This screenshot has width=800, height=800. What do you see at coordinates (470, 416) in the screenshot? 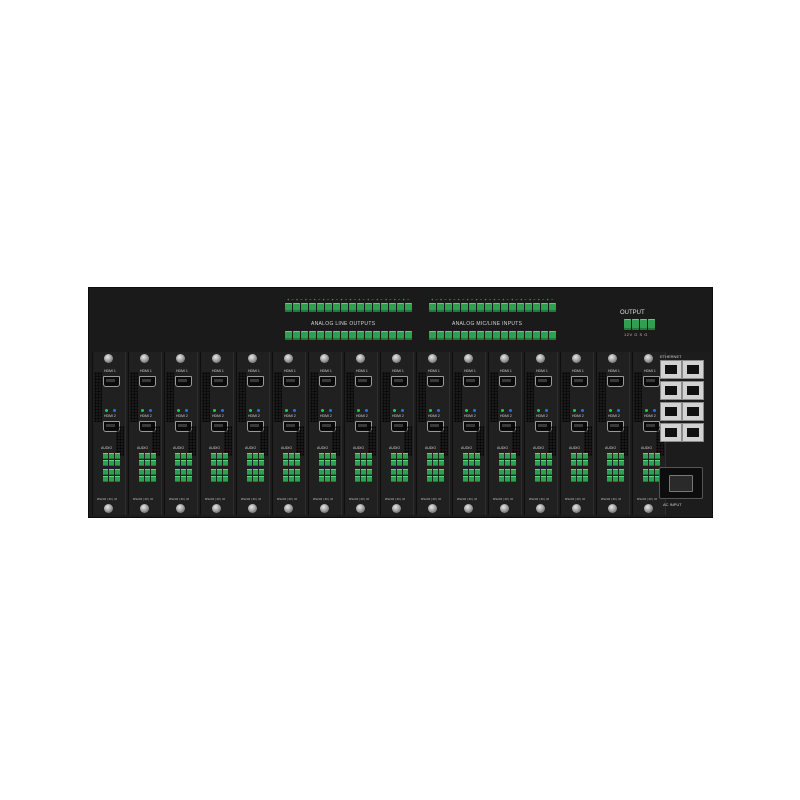
I see `hdmi2-label: HDMI 2` at bounding box center [470, 416].